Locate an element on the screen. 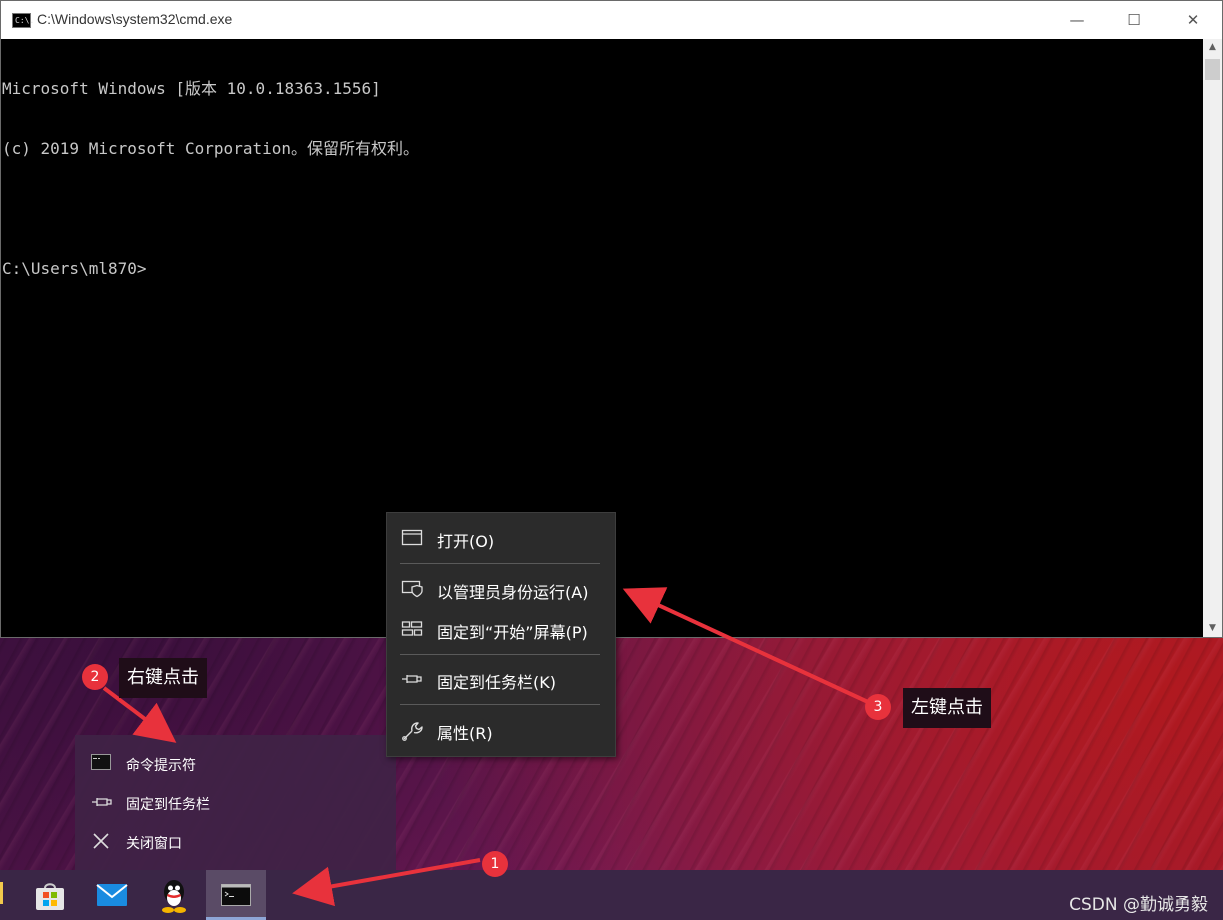  menu-item-pin-start: 固定到“开始”屏幕(P) is located at coordinates (501, 629).